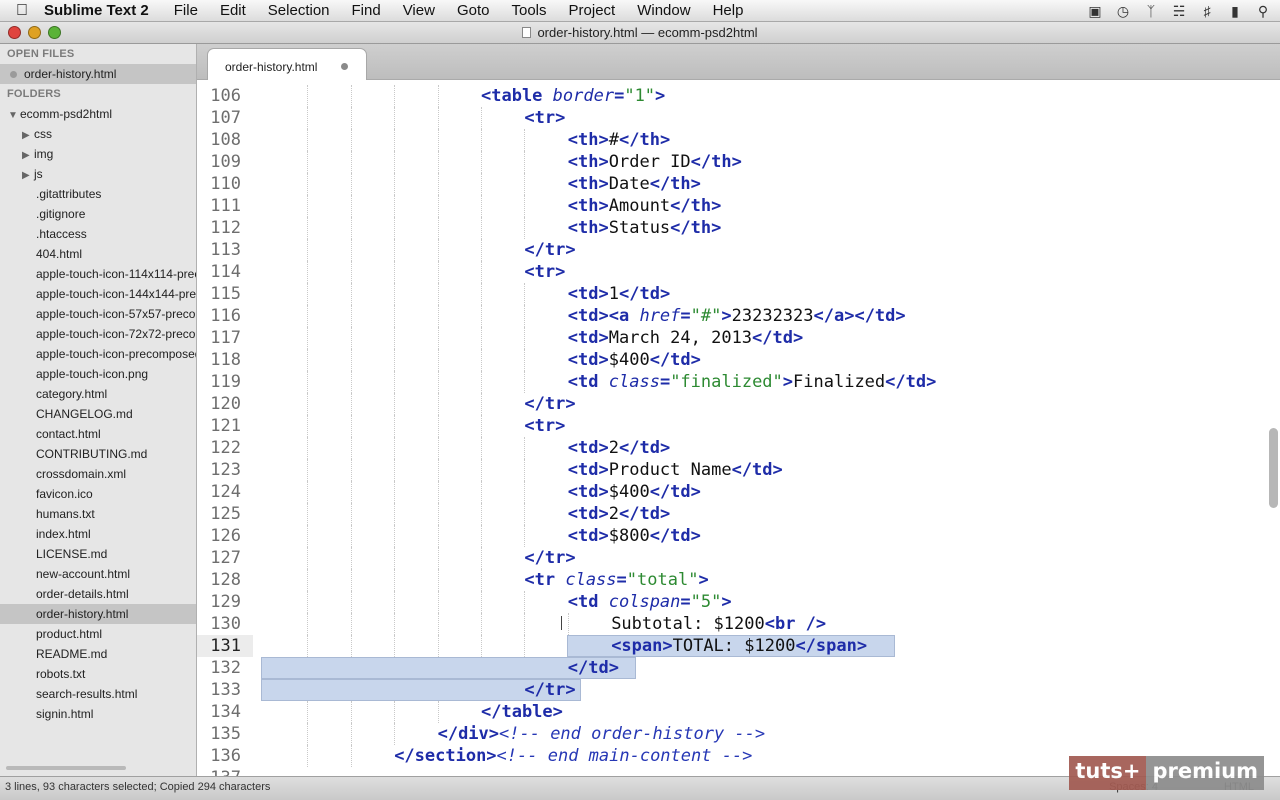  I want to click on tab-order-history: order-history.html, so click(287, 64).